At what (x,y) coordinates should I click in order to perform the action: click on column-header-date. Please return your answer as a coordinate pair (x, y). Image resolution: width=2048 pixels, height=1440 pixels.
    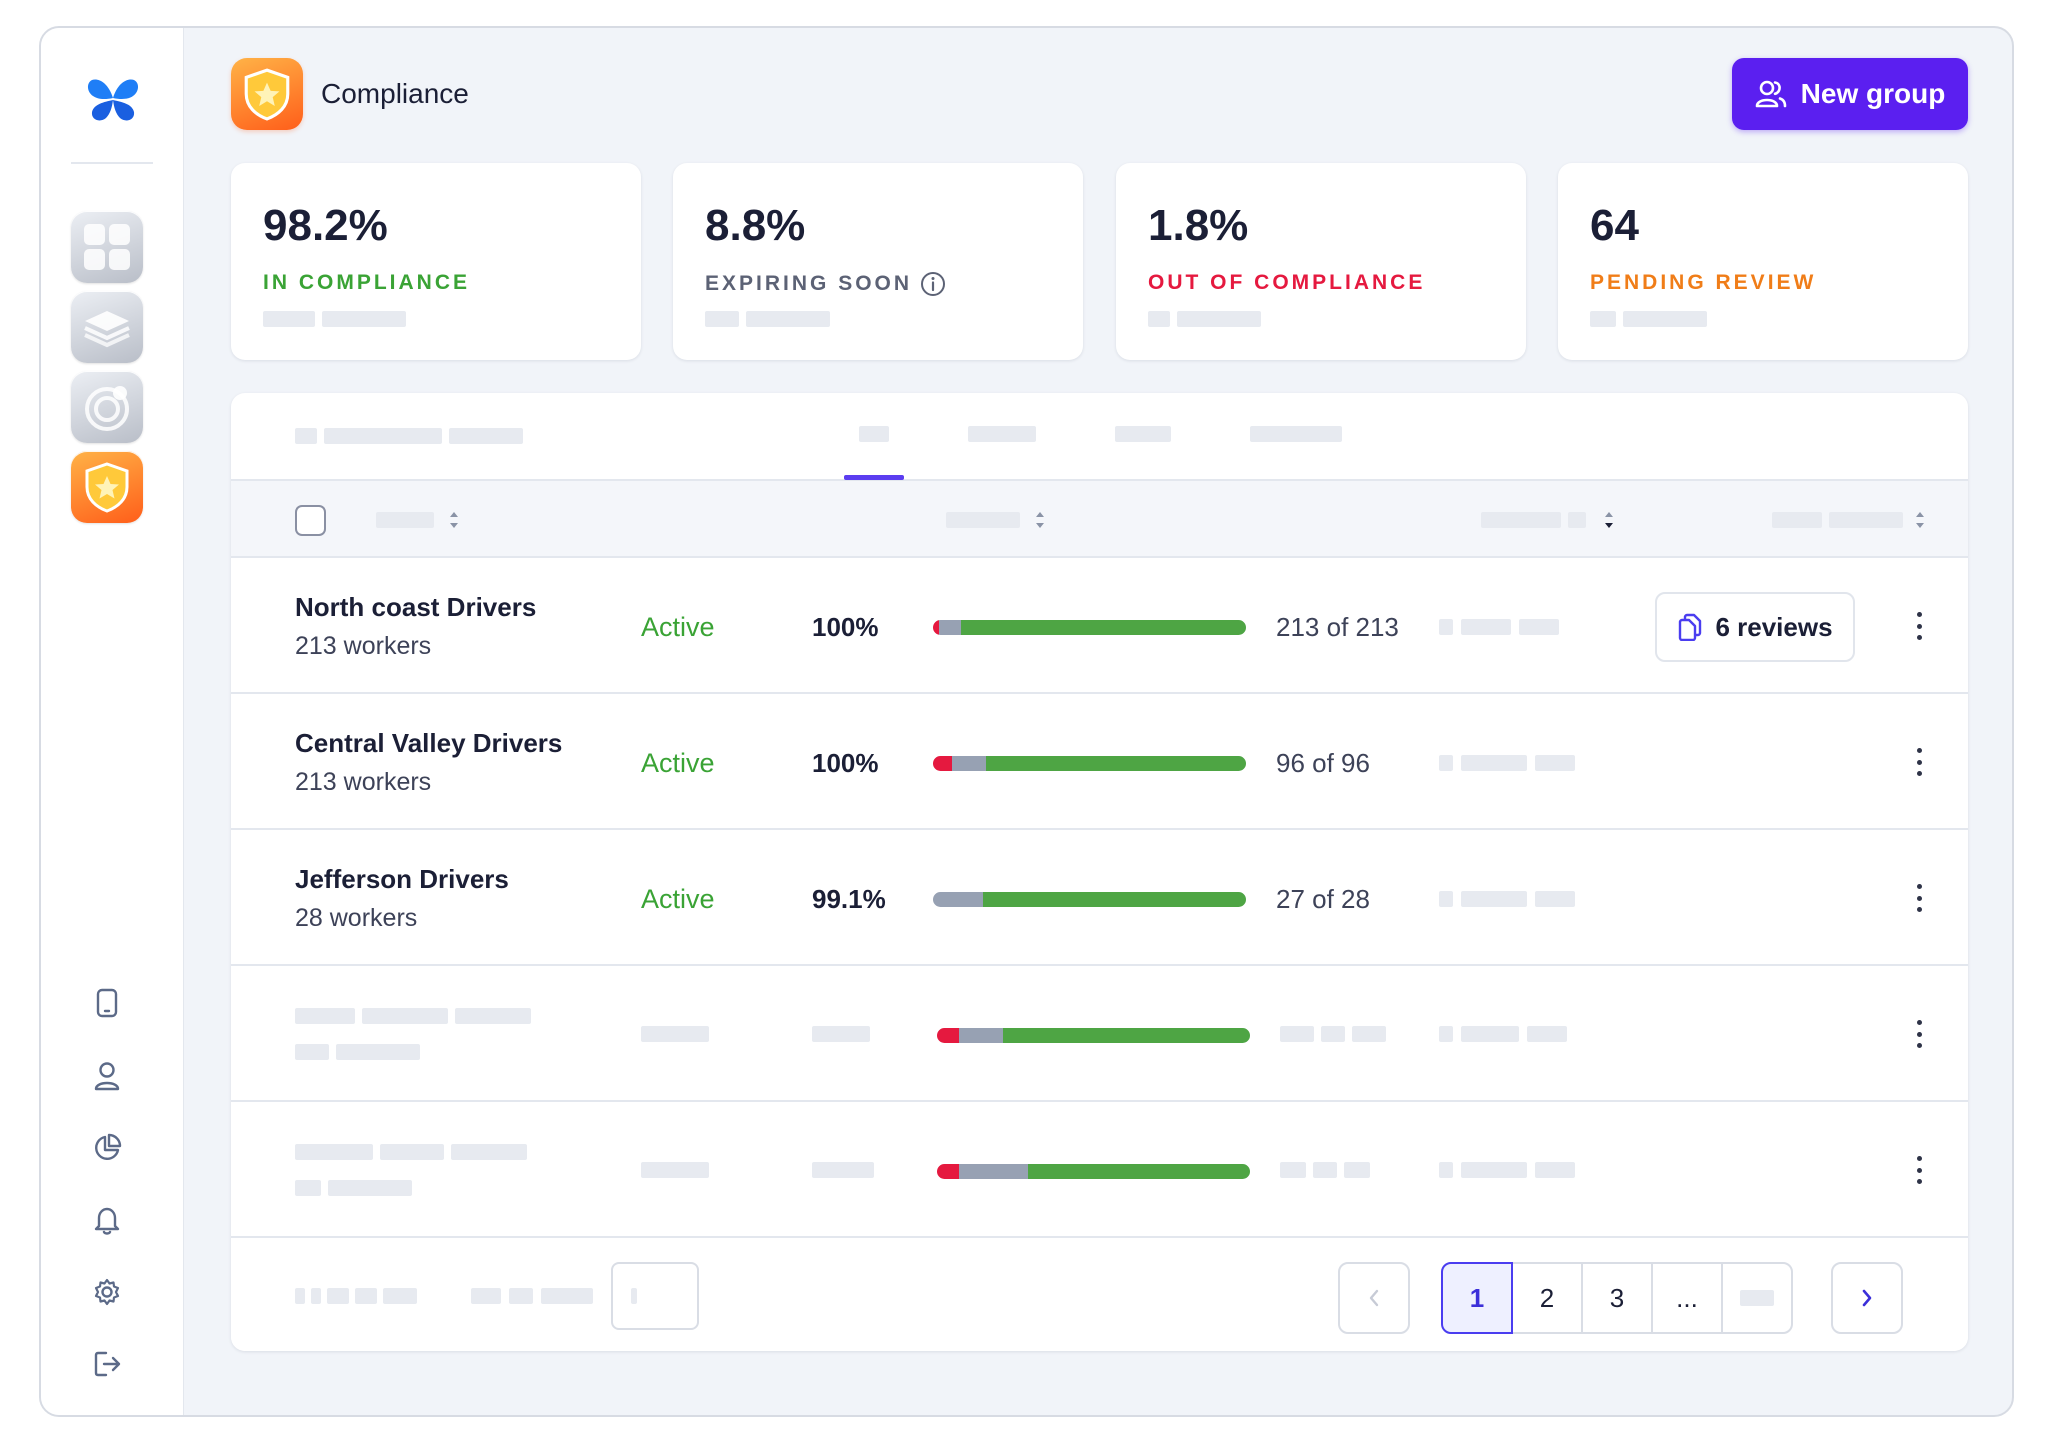
    Looking at the image, I should click on (1521, 520).